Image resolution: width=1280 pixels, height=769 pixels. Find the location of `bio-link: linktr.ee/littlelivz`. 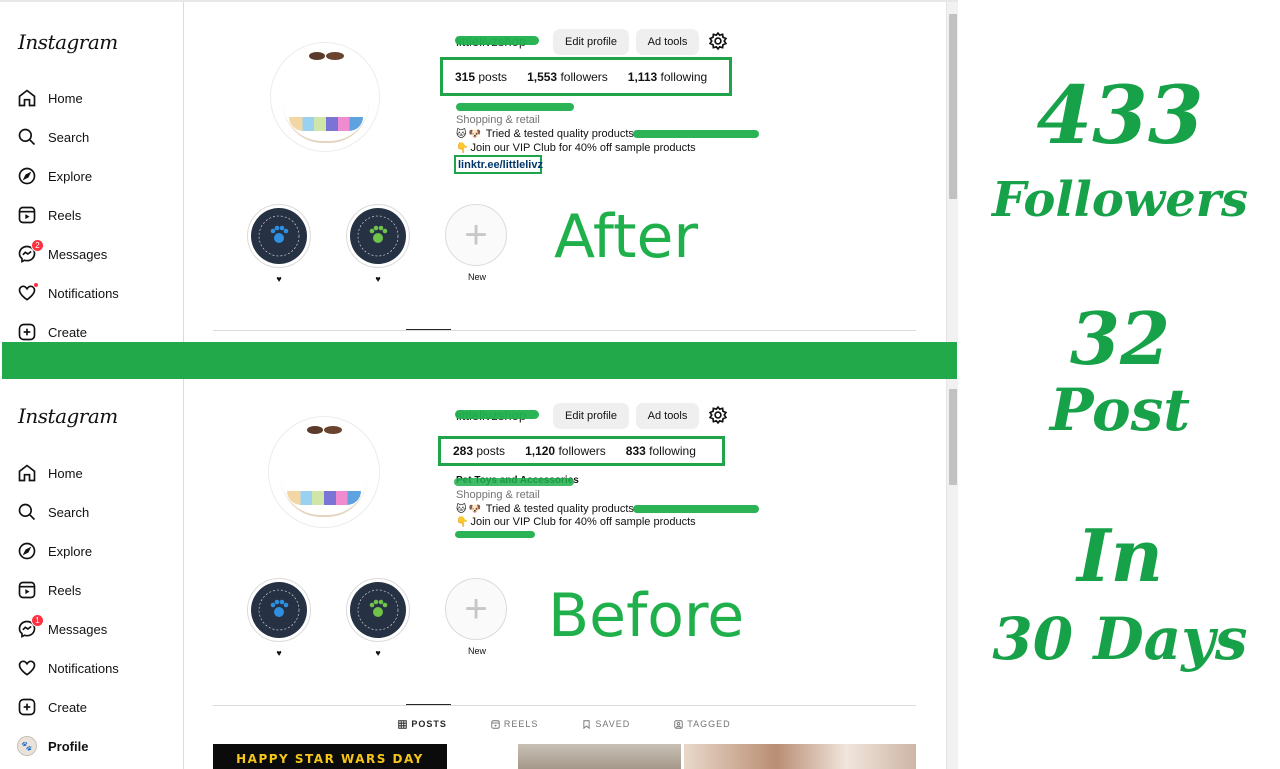

bio-link: linktr.ee/littlelivz is located at coordinates (498, 164).